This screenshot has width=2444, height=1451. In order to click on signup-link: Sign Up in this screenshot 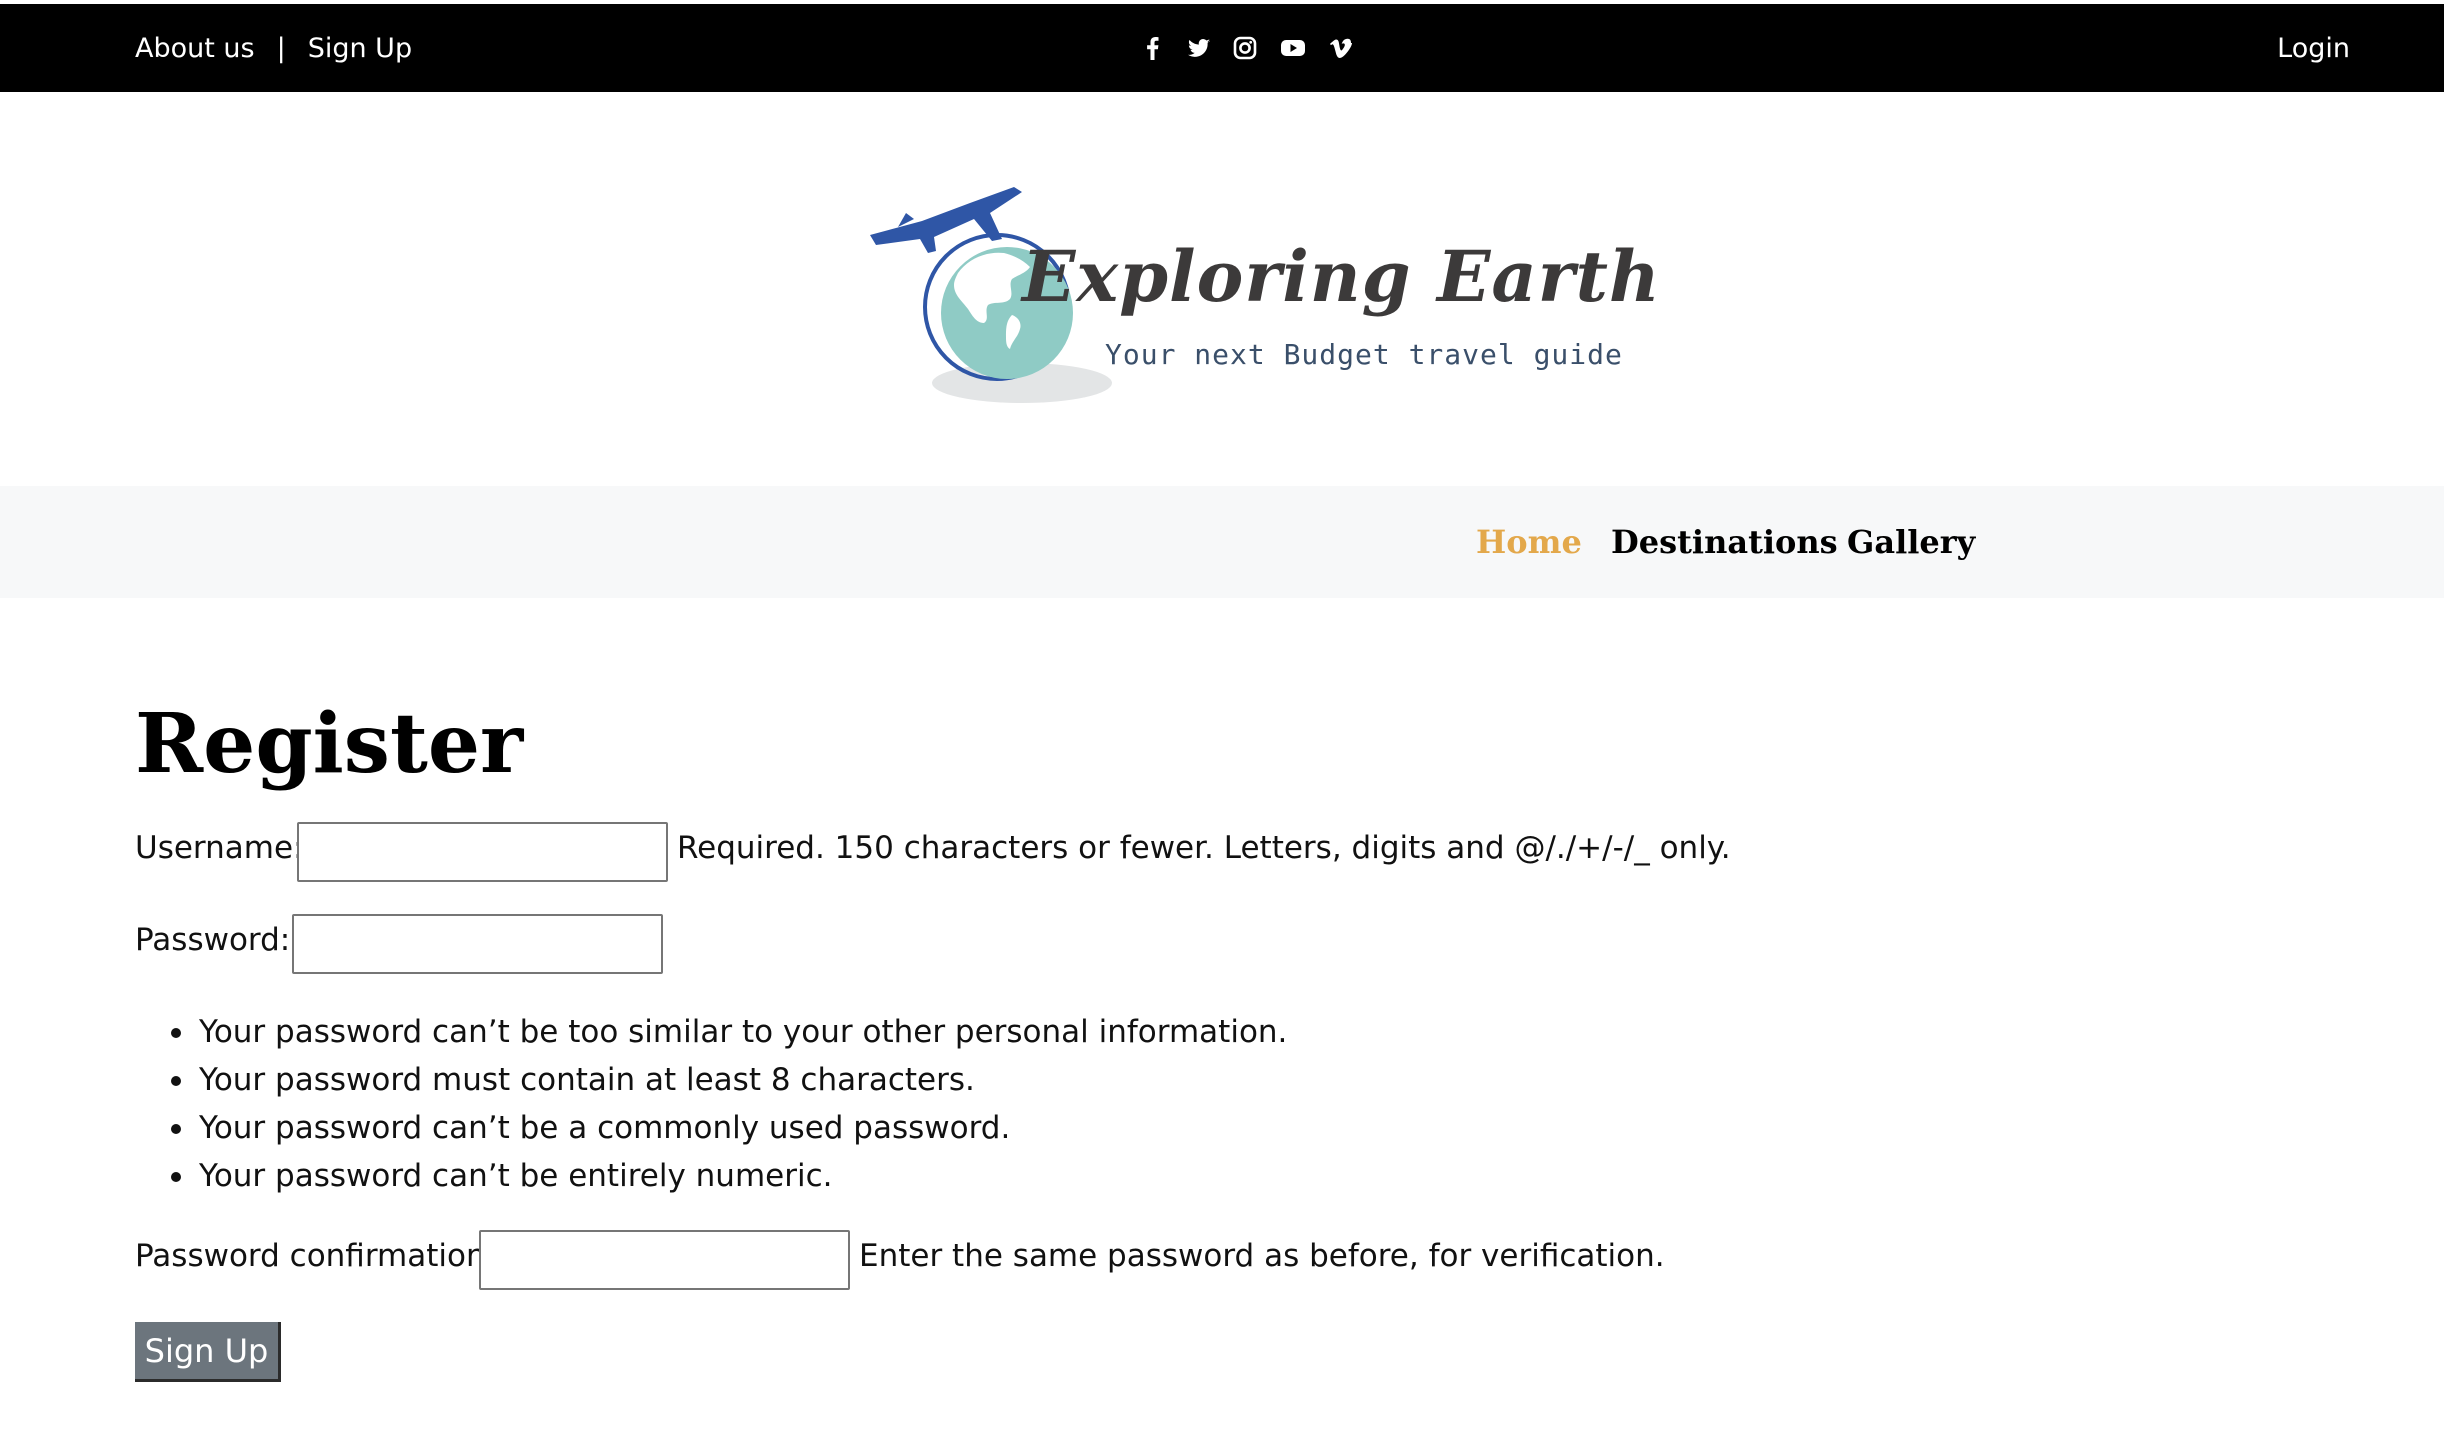, I will do `click(360, 48)`.